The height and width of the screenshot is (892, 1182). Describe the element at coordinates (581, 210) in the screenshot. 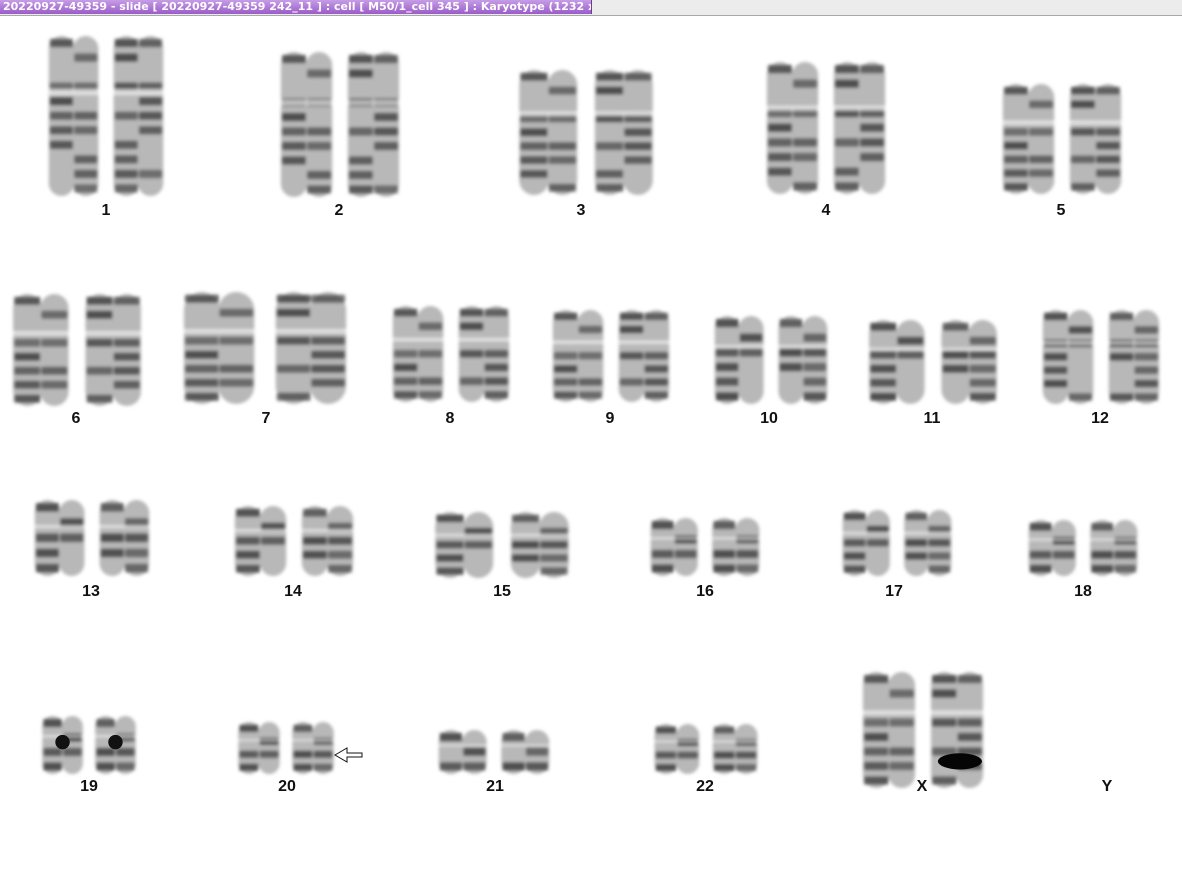

I see `chromosome-label-3: 3` at that location.